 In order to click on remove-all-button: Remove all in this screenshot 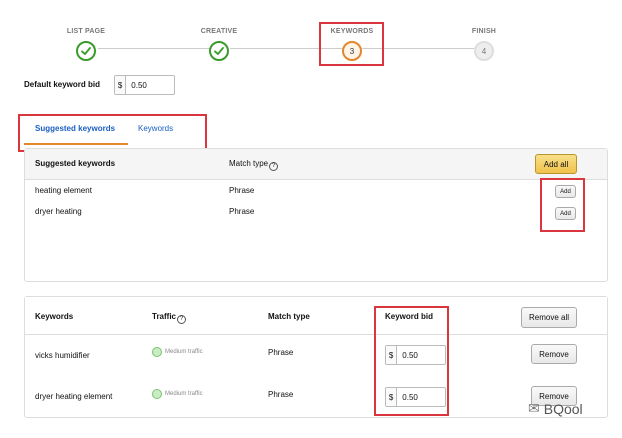, I will do `click(549, 317)`.